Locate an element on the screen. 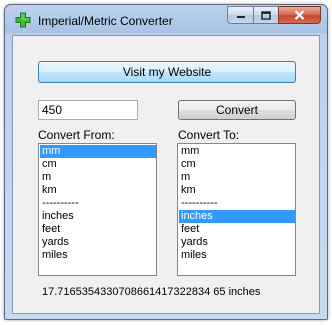  convert-from-list: mm cm m km ---------- inches feet yards miles is located at coordinates (97, 209).